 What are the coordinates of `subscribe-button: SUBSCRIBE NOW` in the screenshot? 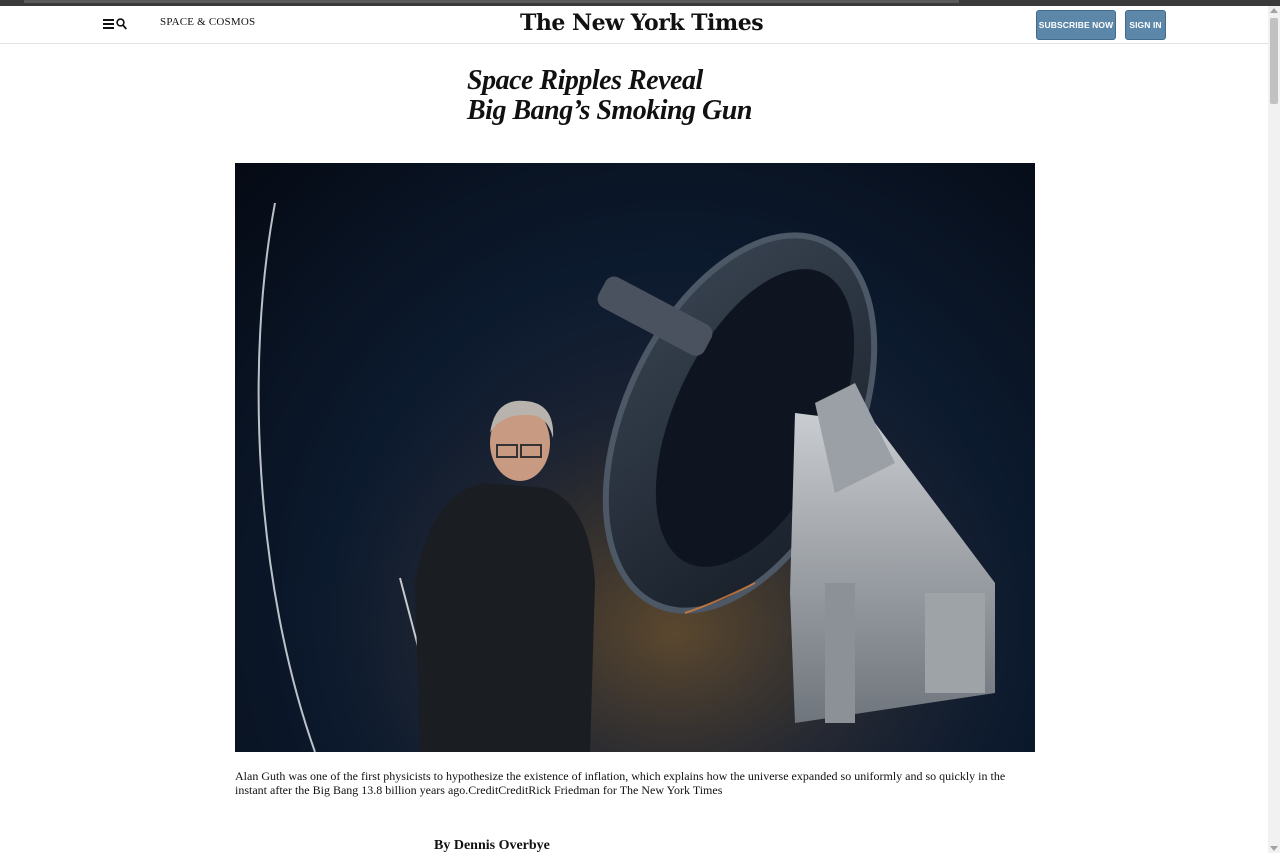 It's located at (1076, 25).